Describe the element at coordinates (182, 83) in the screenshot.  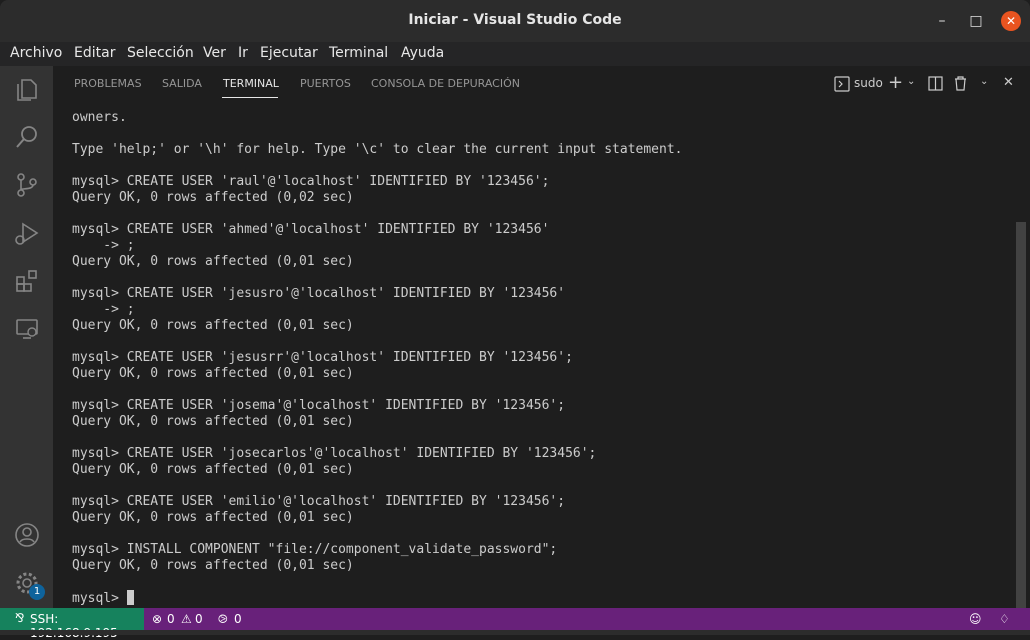
I see `tab-salida: SALIDA` at that location.